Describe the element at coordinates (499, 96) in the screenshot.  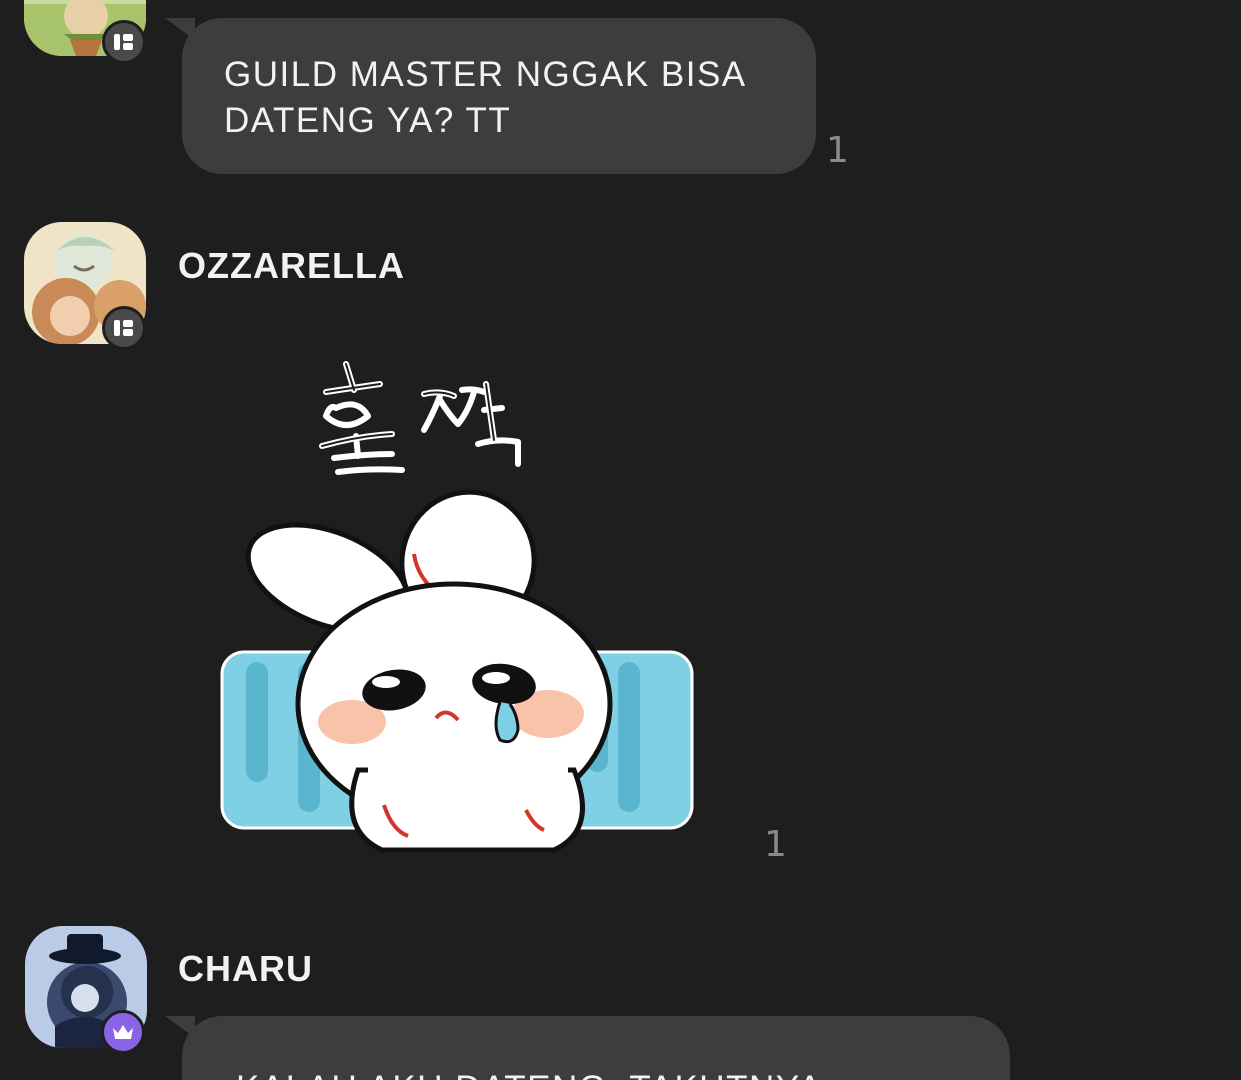
I see `message-bubble: GUILD MASTER NGGAK BISA DATENG YA? TT` at that location.